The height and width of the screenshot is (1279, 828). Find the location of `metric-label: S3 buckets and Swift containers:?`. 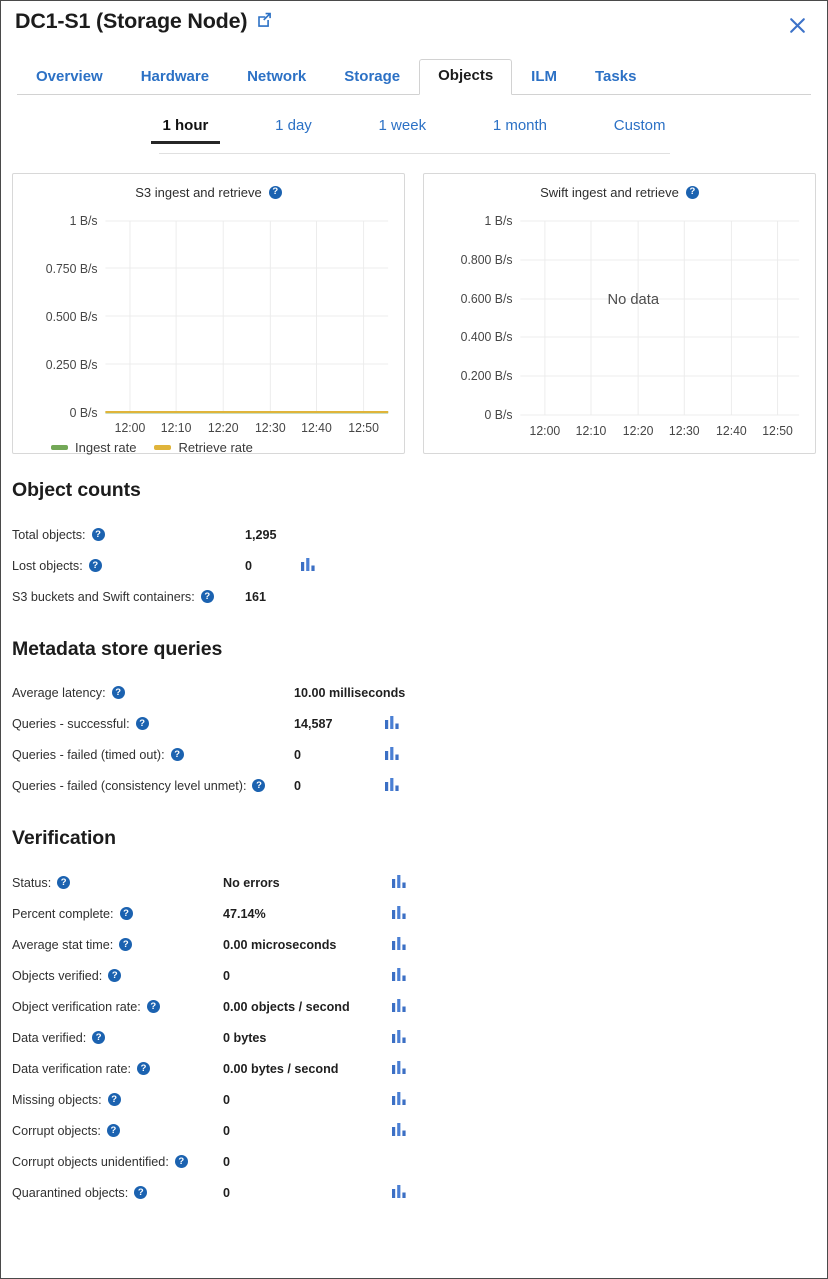

metric-label: S3 buckets and Swift containers:? is located at coordinates (113, 597).